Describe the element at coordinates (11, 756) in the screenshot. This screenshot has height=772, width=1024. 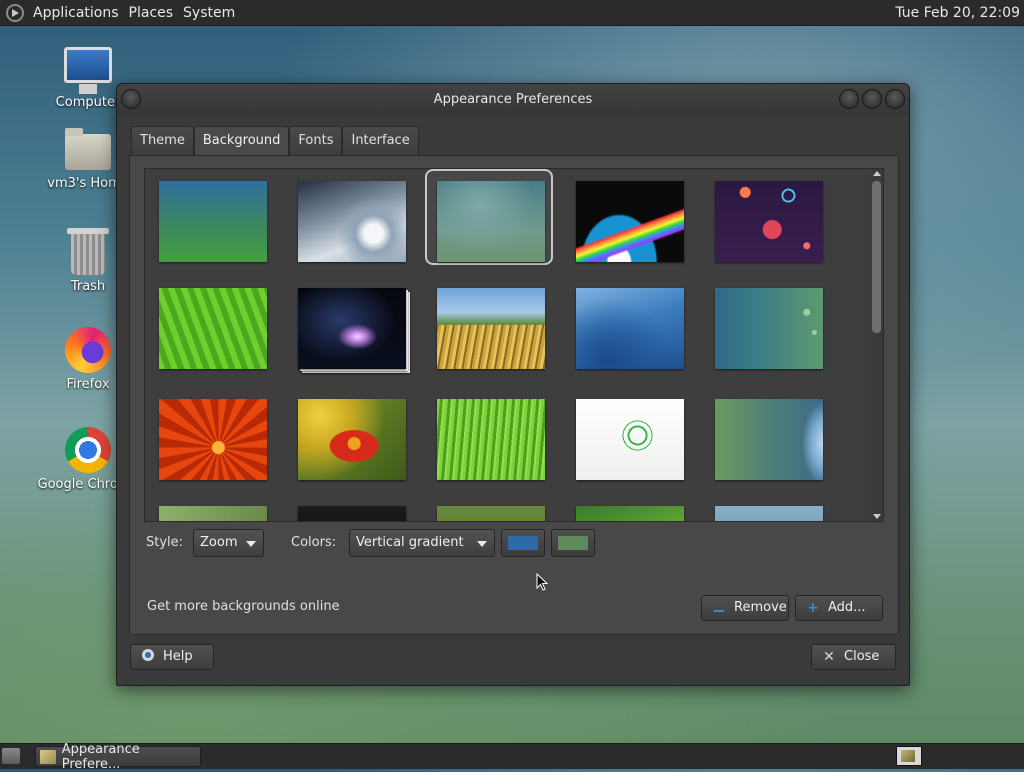
I see `show-desktop-icon` at that location.